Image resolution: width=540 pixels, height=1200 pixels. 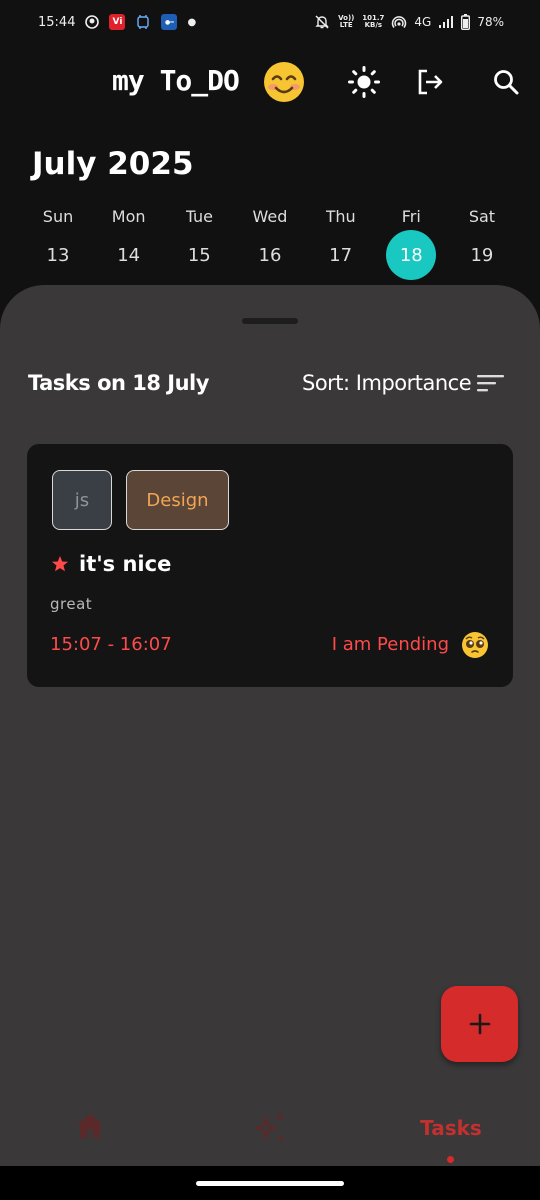 What do you see at coordinates (199, 255) in the screenshot?
I see `day-number: 15` at bounding box center [199, 255].